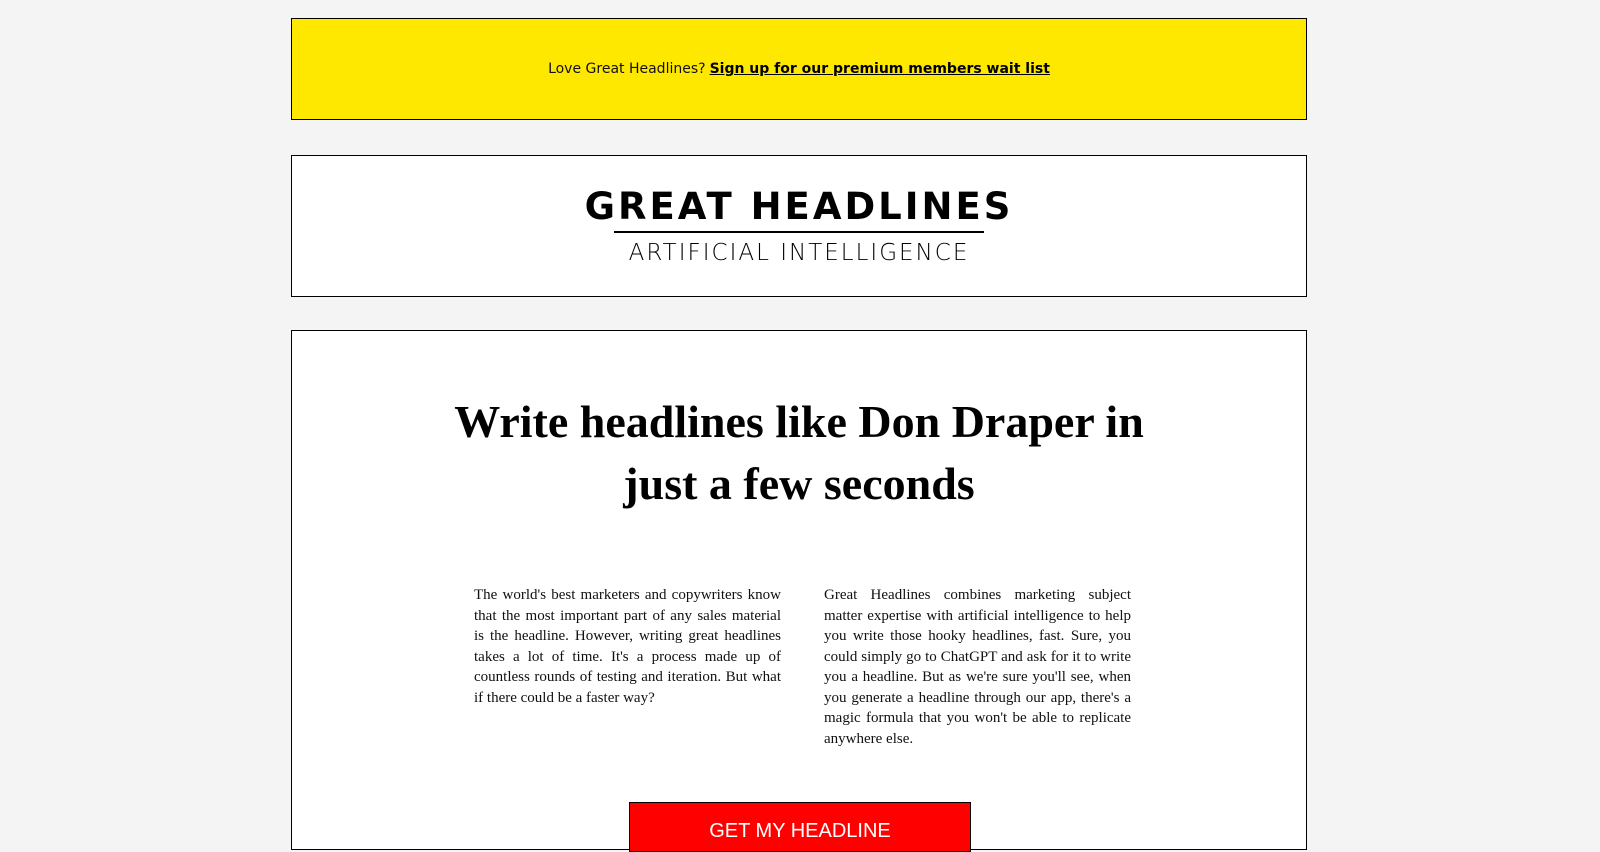  What do you see at coordinates (799, 231) in the screenshot?
I see `logo-divider` at bounding box center [799, 231].